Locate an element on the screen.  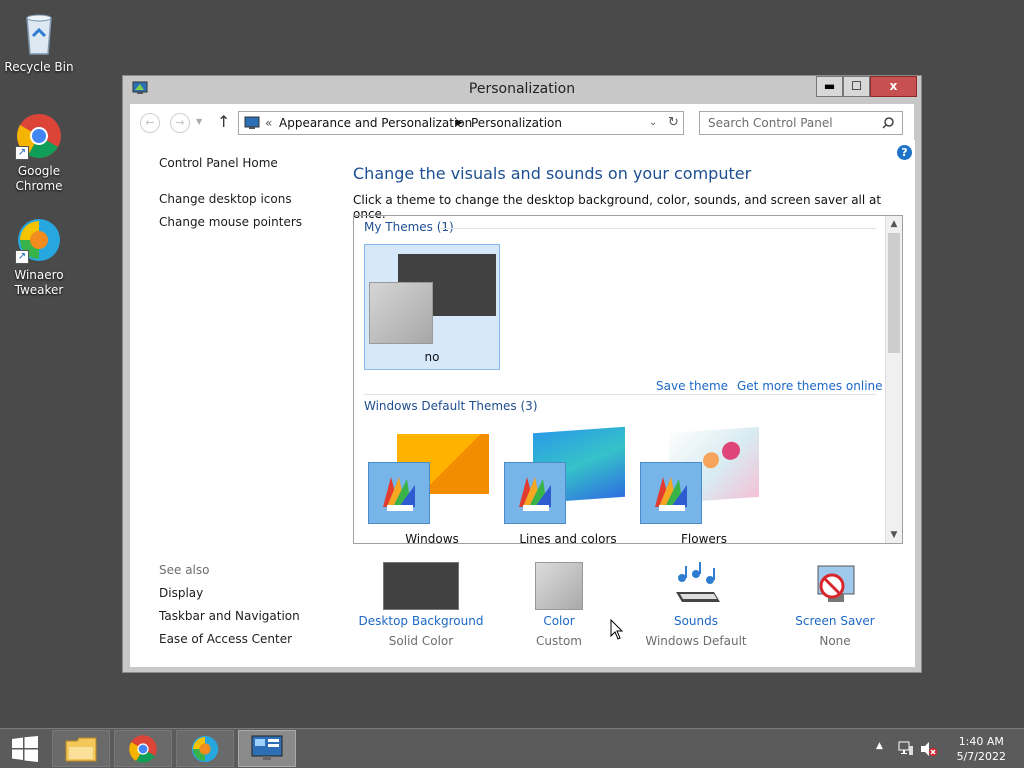
display-link: Display is located at coordinates (181, 593).